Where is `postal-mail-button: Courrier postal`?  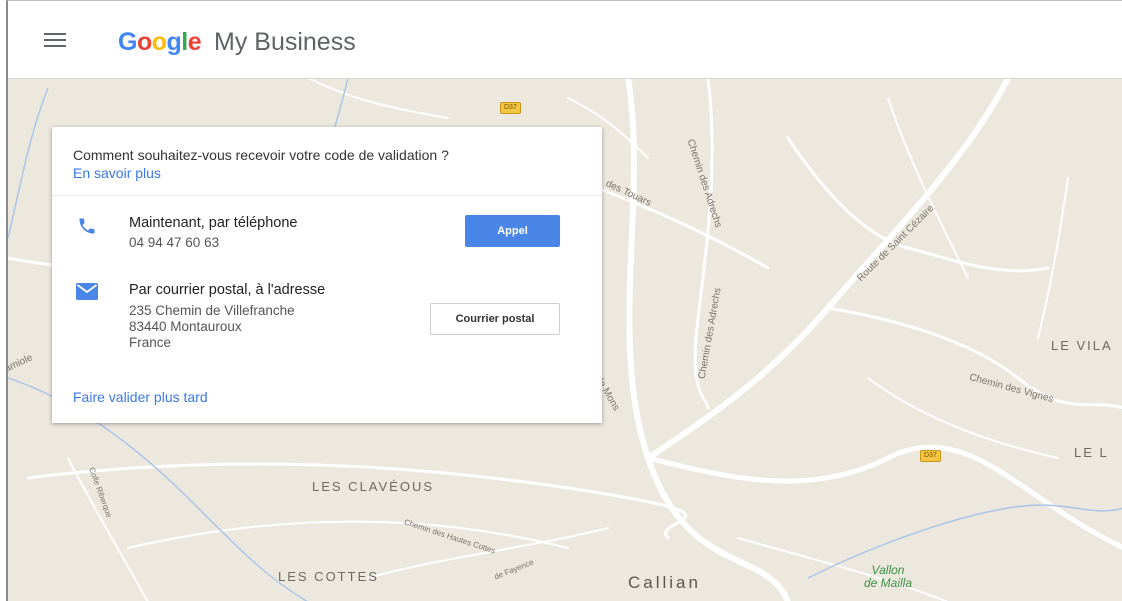
postal-mail-button: Courrier postal is located at coordinates (495, 319).